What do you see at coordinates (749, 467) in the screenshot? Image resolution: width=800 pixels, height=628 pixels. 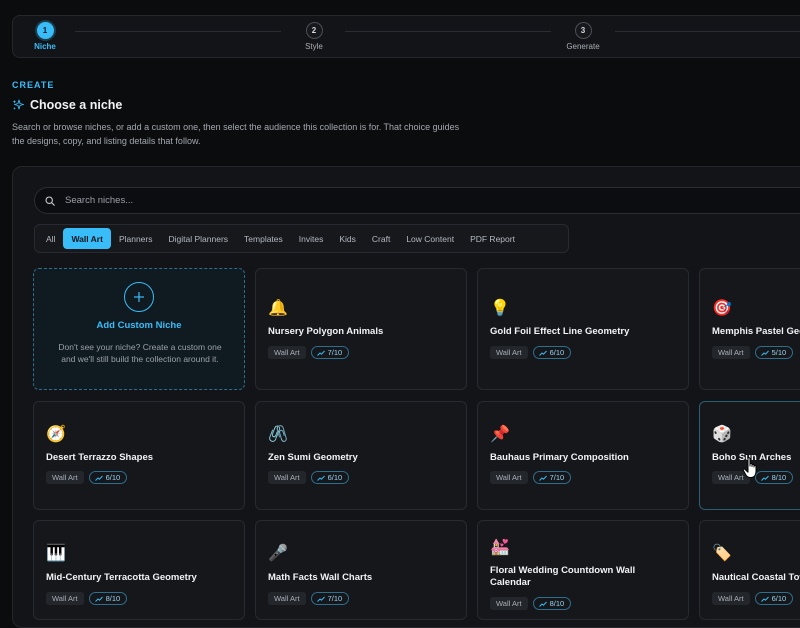 I see `hand-cursor-icon` at bounding box center [749, 467].